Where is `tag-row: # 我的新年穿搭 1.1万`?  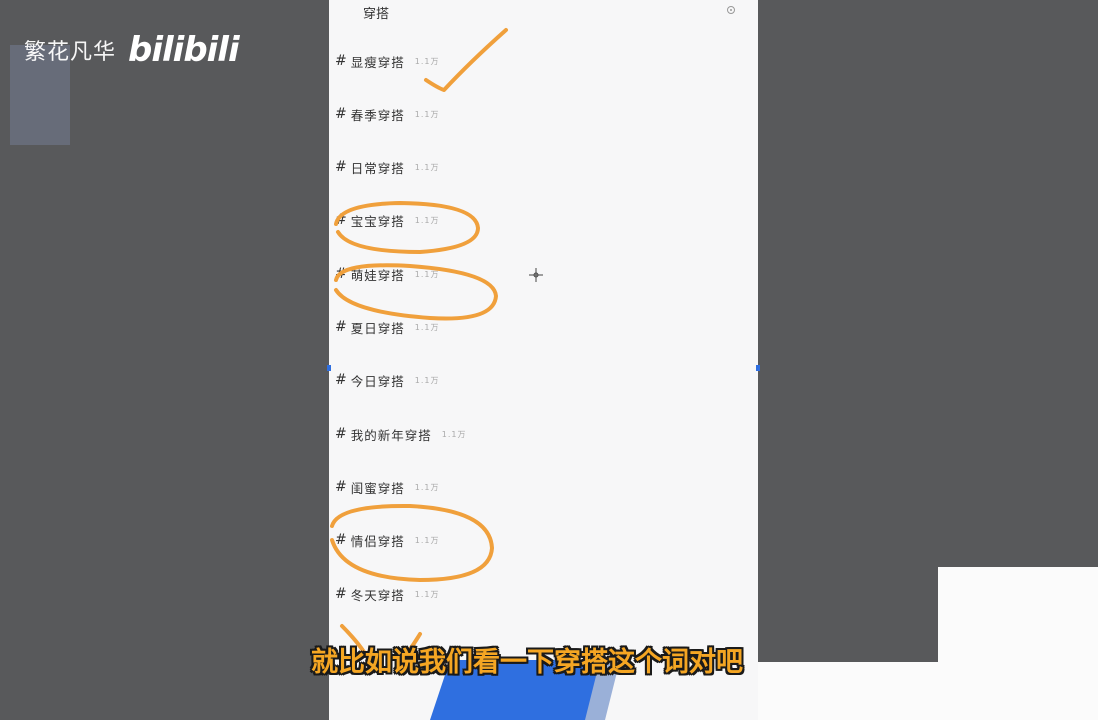 tag-row: # 我的新年穿搭 1.1万 is located at coordinates (400, 434).